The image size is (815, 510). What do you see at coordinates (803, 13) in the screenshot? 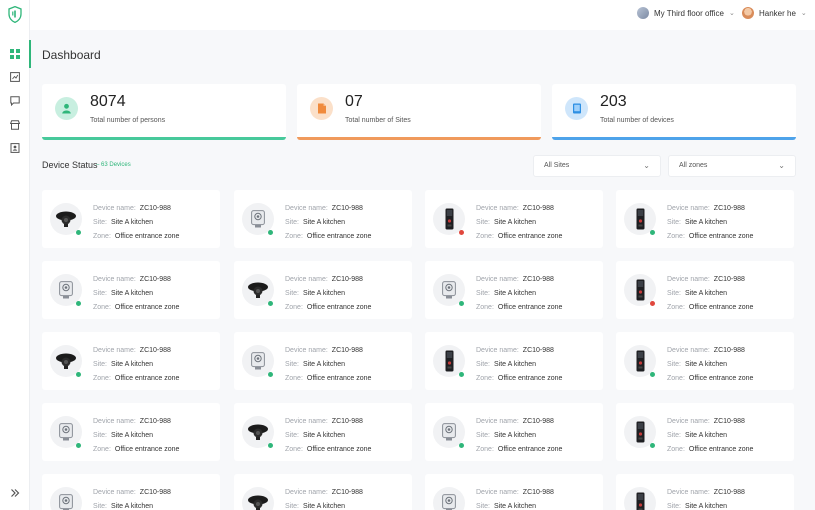
I see `chevron-down-icon: ⌄` at bounding box center [803, 13].